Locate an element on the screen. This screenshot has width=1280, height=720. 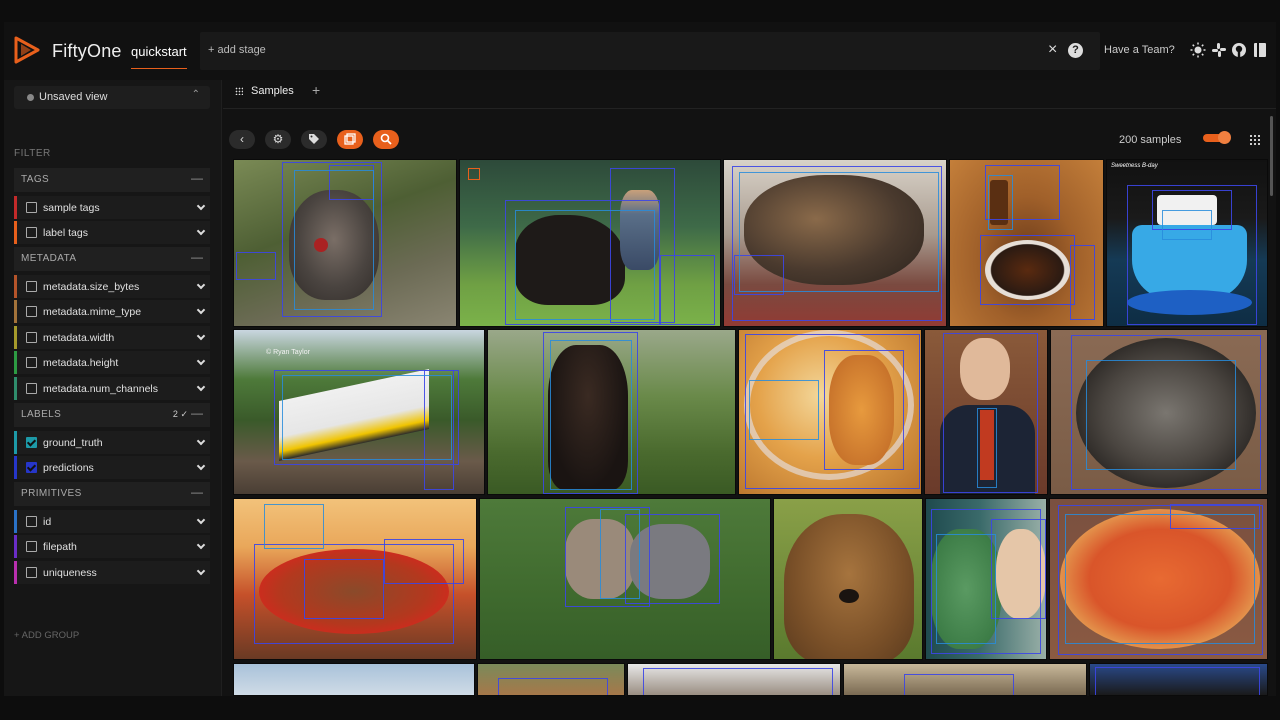
add-group-button: + ADD GROUP is located at coordinates (46, 635).